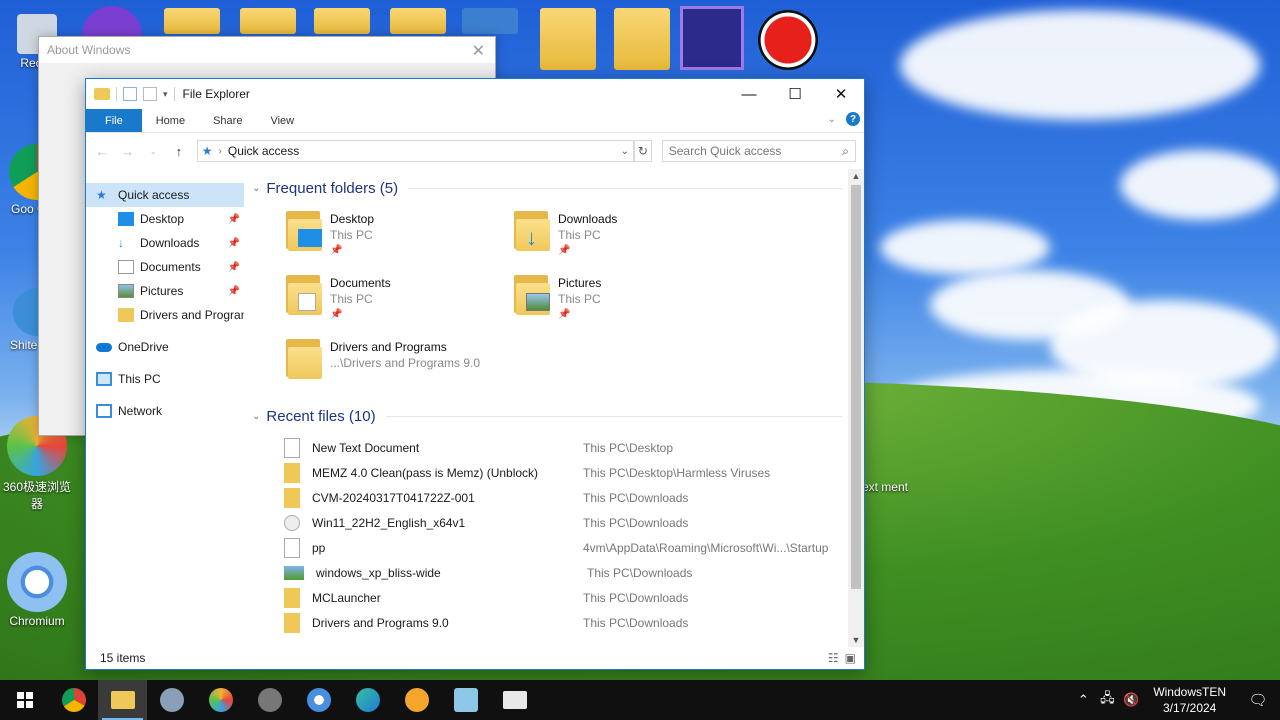 The height and width of the screenshot is (720, 1280). What do you see at coordinates (475, 121) in the screenshot?
I see `ribbon-tabs: File Home Share View ⌄ ?` at bounding box center [475, 121].